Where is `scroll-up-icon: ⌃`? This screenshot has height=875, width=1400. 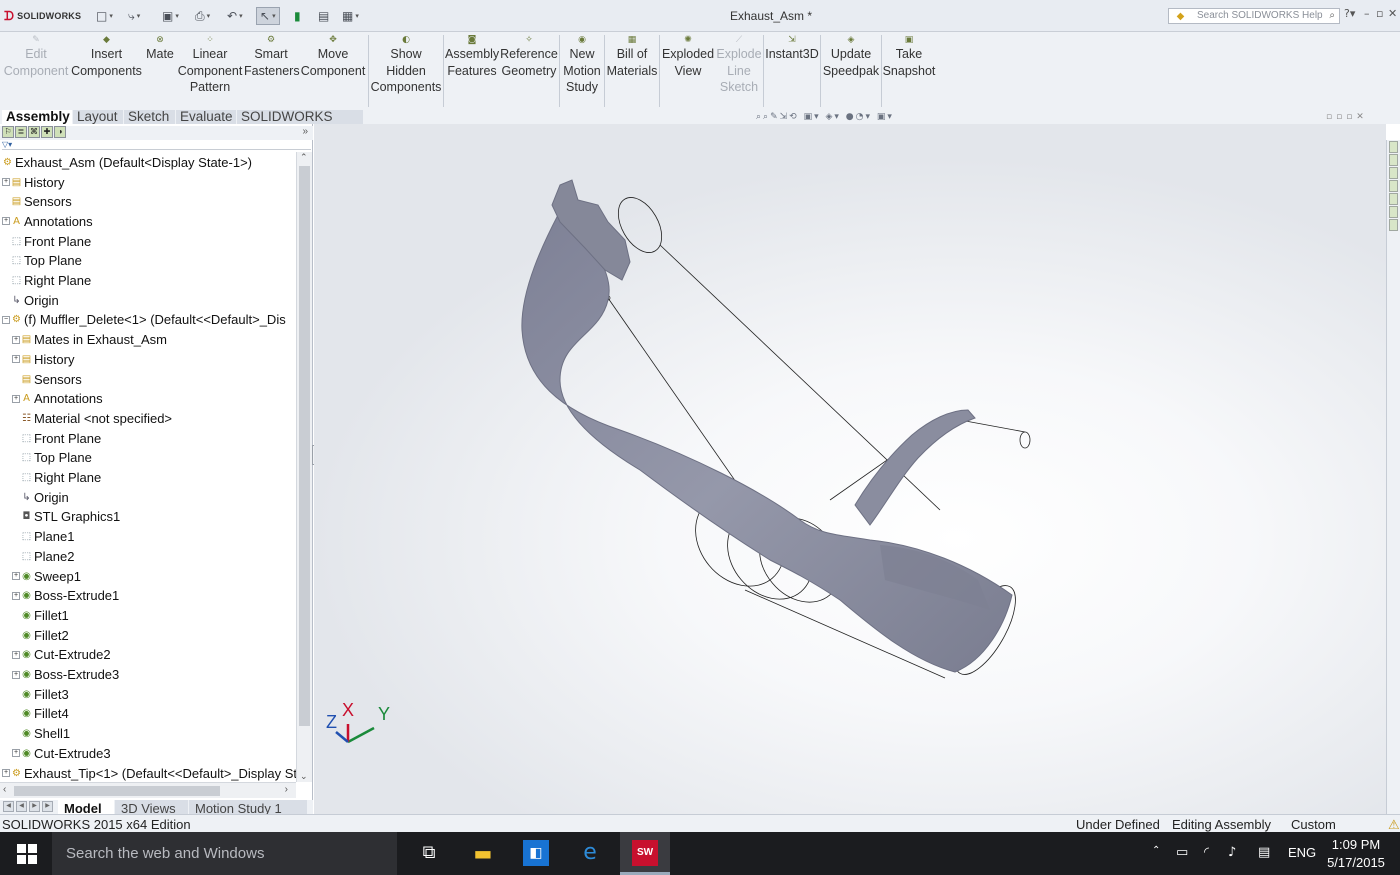
scroll-up-icon: ⌃ is located at coordinates (304, 157).